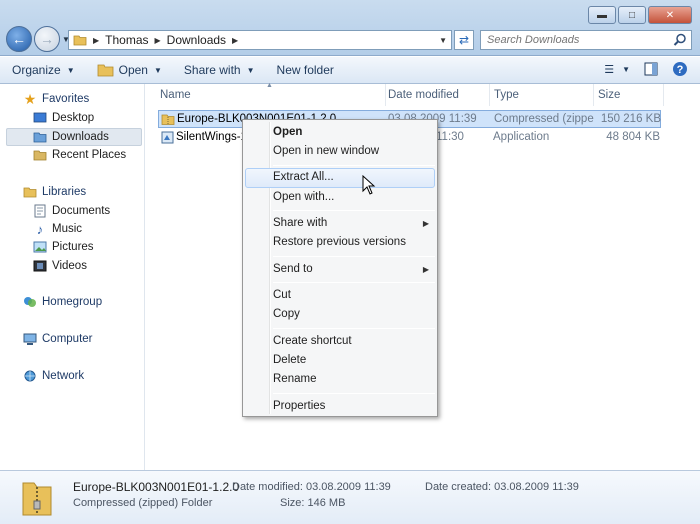 The width and height of the screenshot is (700, 524). What do you see at coordinates (89, 155) in the screenshot?
I see `nav-recent-places-label: Recent Places` at bounding box center [89, 155].